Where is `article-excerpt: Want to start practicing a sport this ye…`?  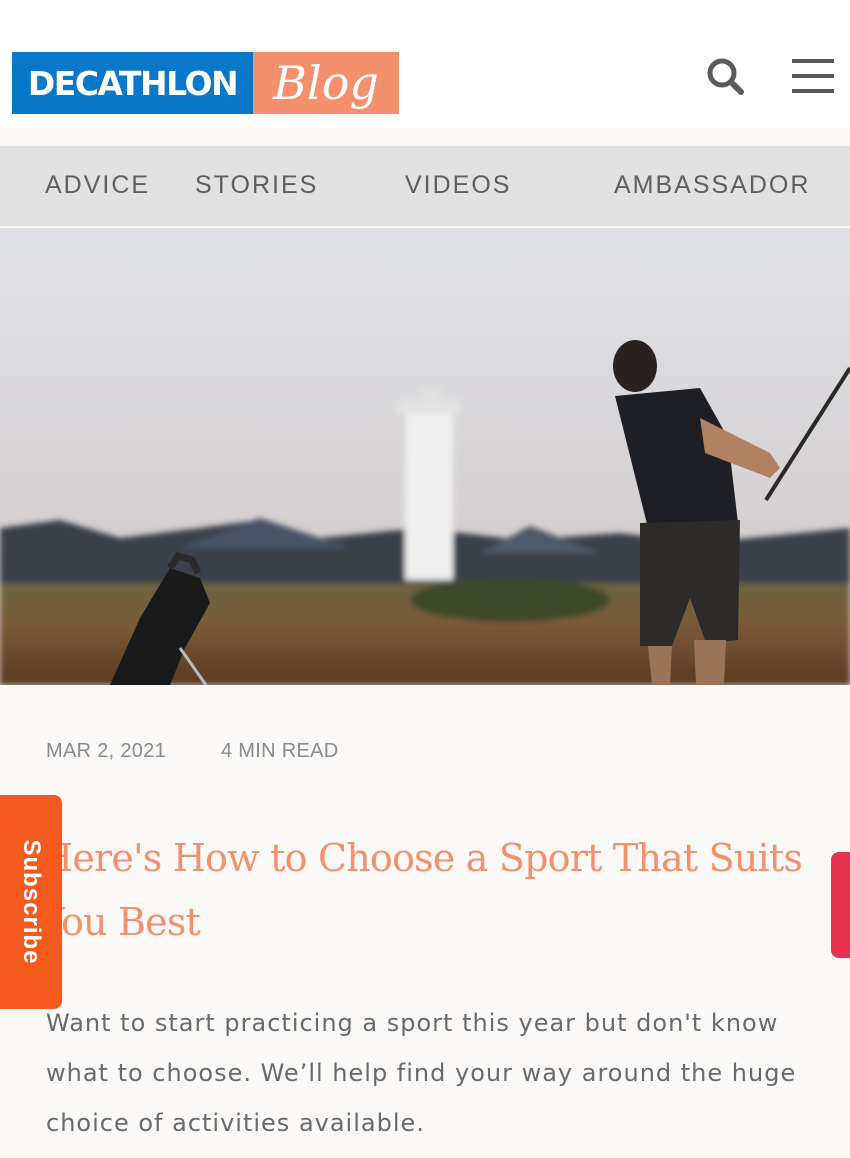
article-excerpt: Want to start practicing a sport this ye… is located at coordinates (421, 1073).